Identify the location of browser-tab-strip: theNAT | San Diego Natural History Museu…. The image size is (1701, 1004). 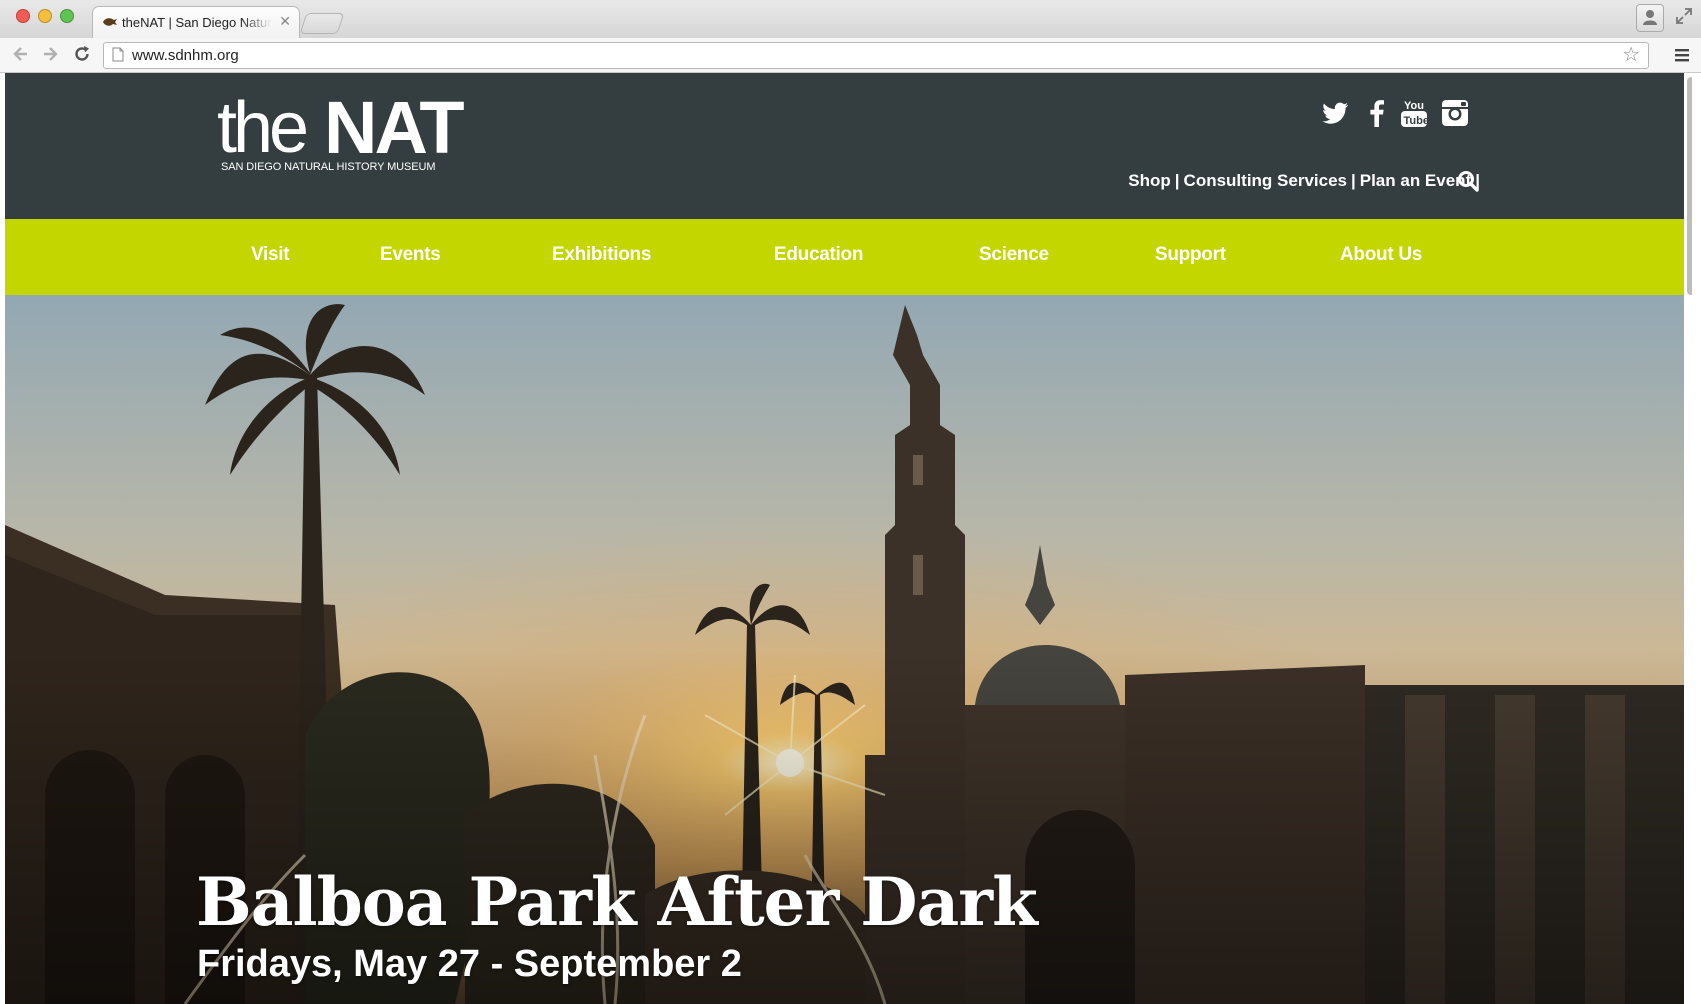
(850, 19).